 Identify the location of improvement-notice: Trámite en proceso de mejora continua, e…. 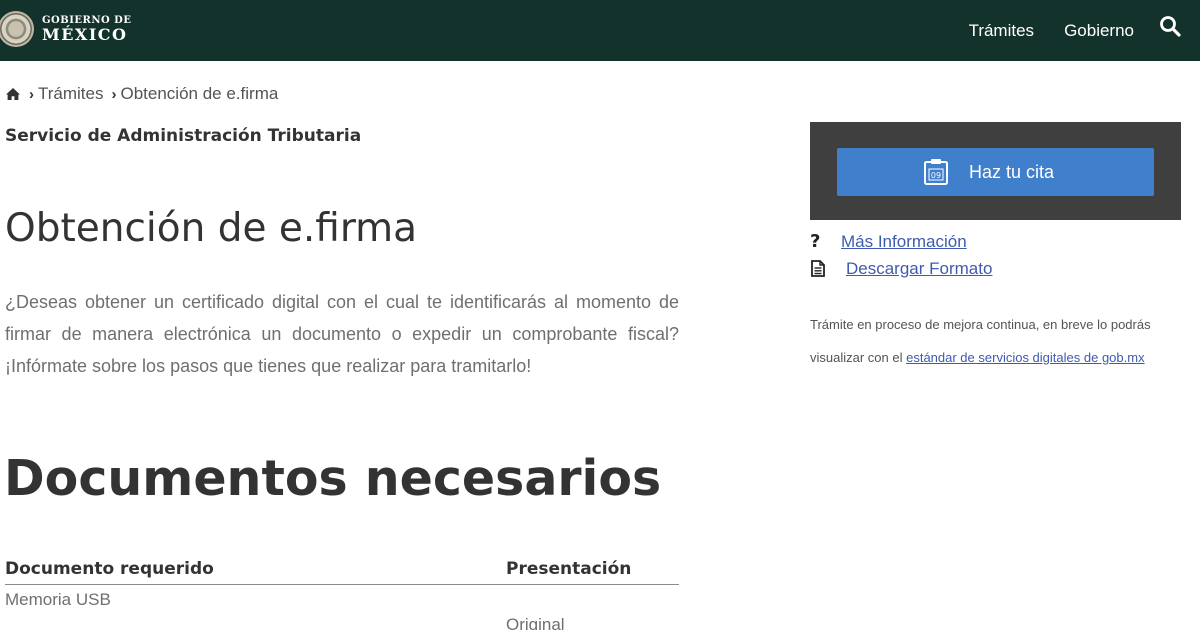
(996, 341).